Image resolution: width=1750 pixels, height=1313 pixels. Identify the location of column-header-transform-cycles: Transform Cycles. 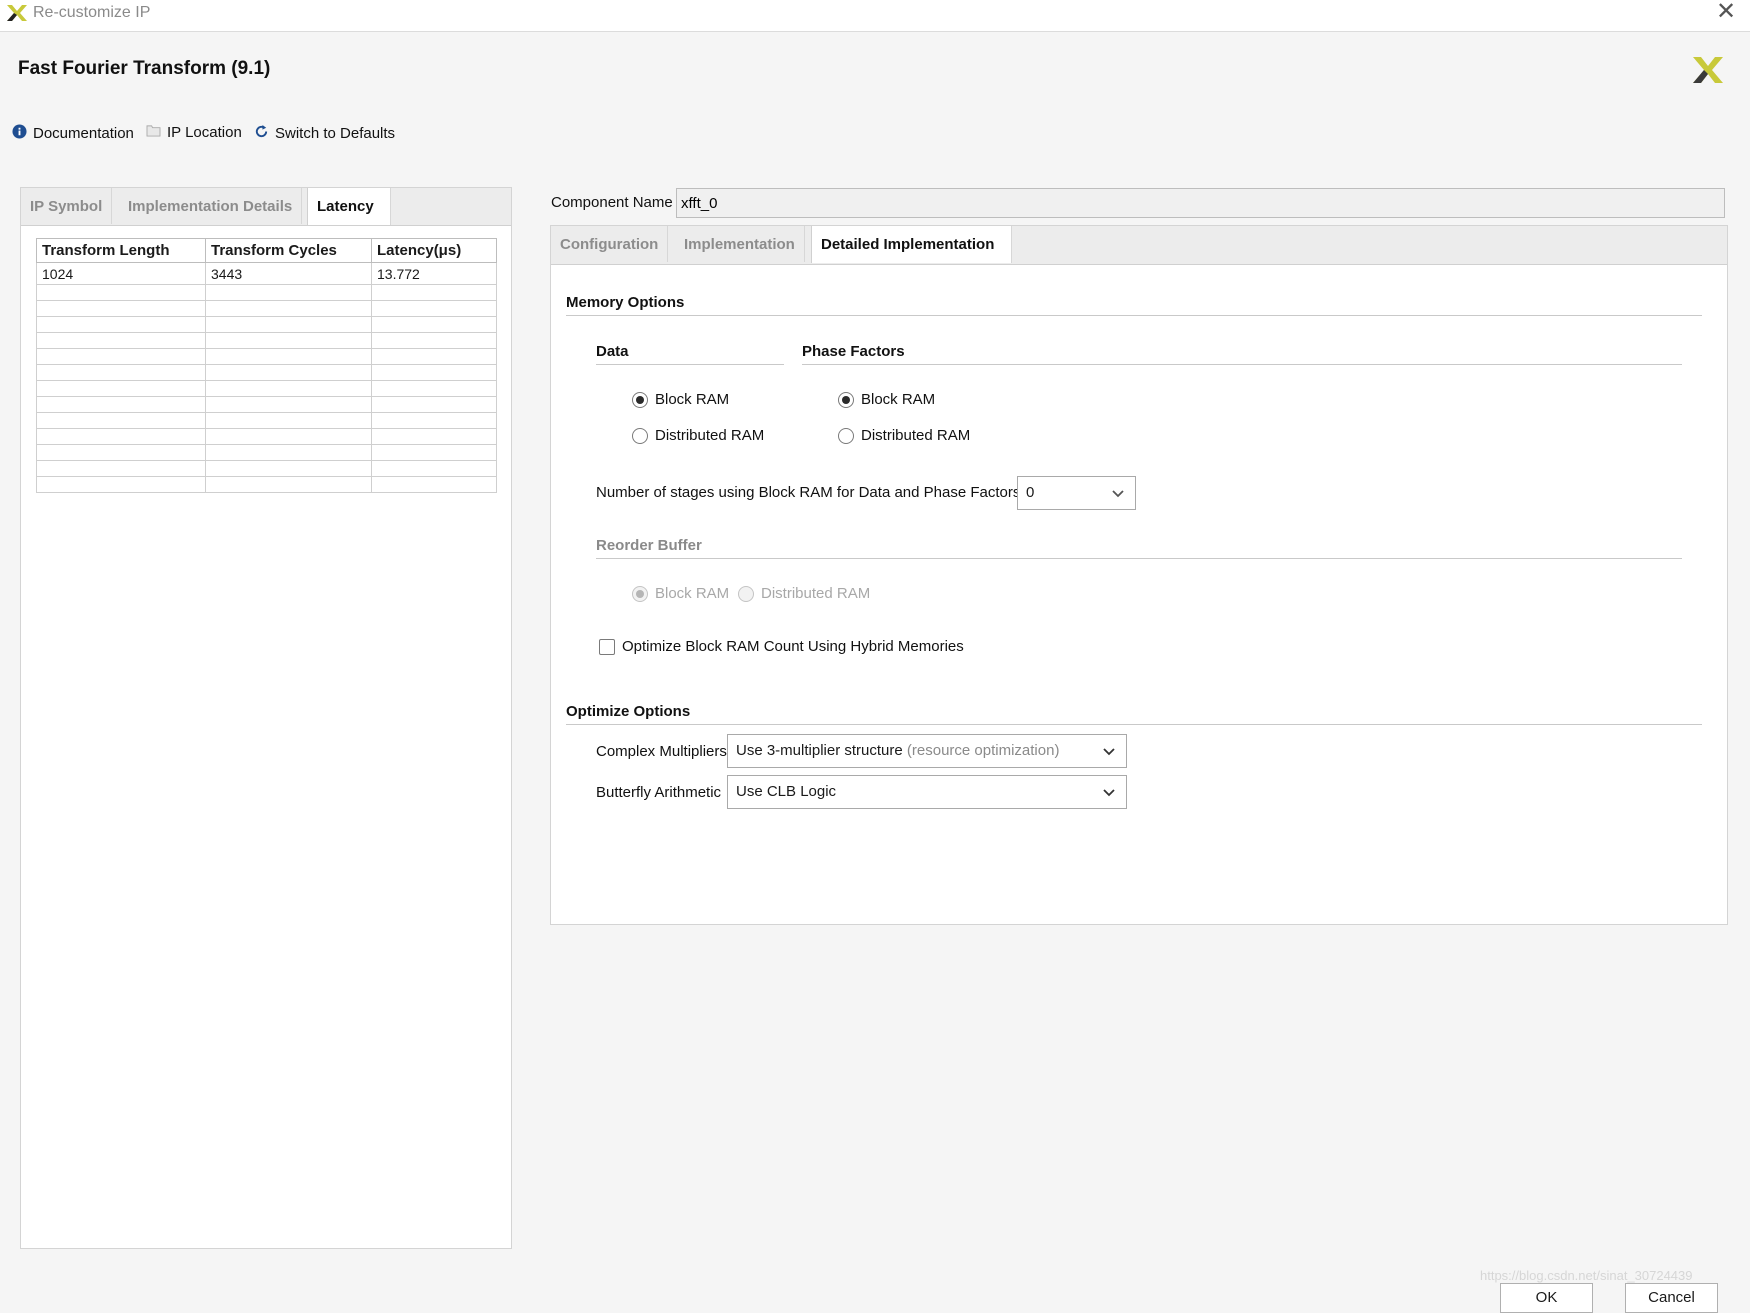
(288, 250).